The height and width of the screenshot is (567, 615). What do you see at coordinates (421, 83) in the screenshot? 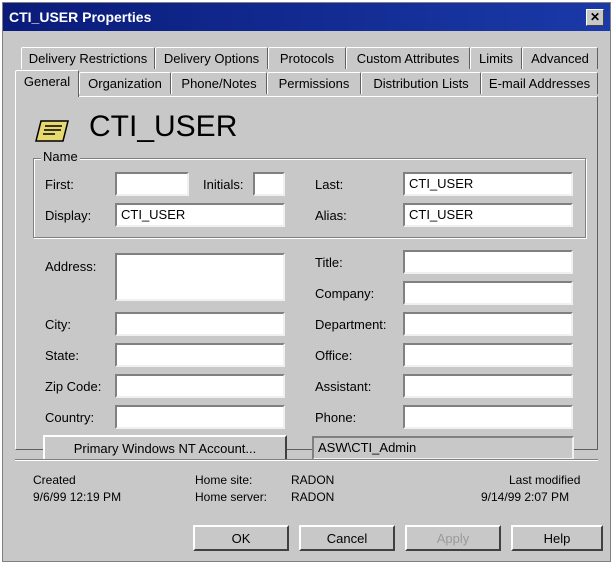
I see `tab-distribution-lists: Distribution Lists` at bounding box center [421, 83].